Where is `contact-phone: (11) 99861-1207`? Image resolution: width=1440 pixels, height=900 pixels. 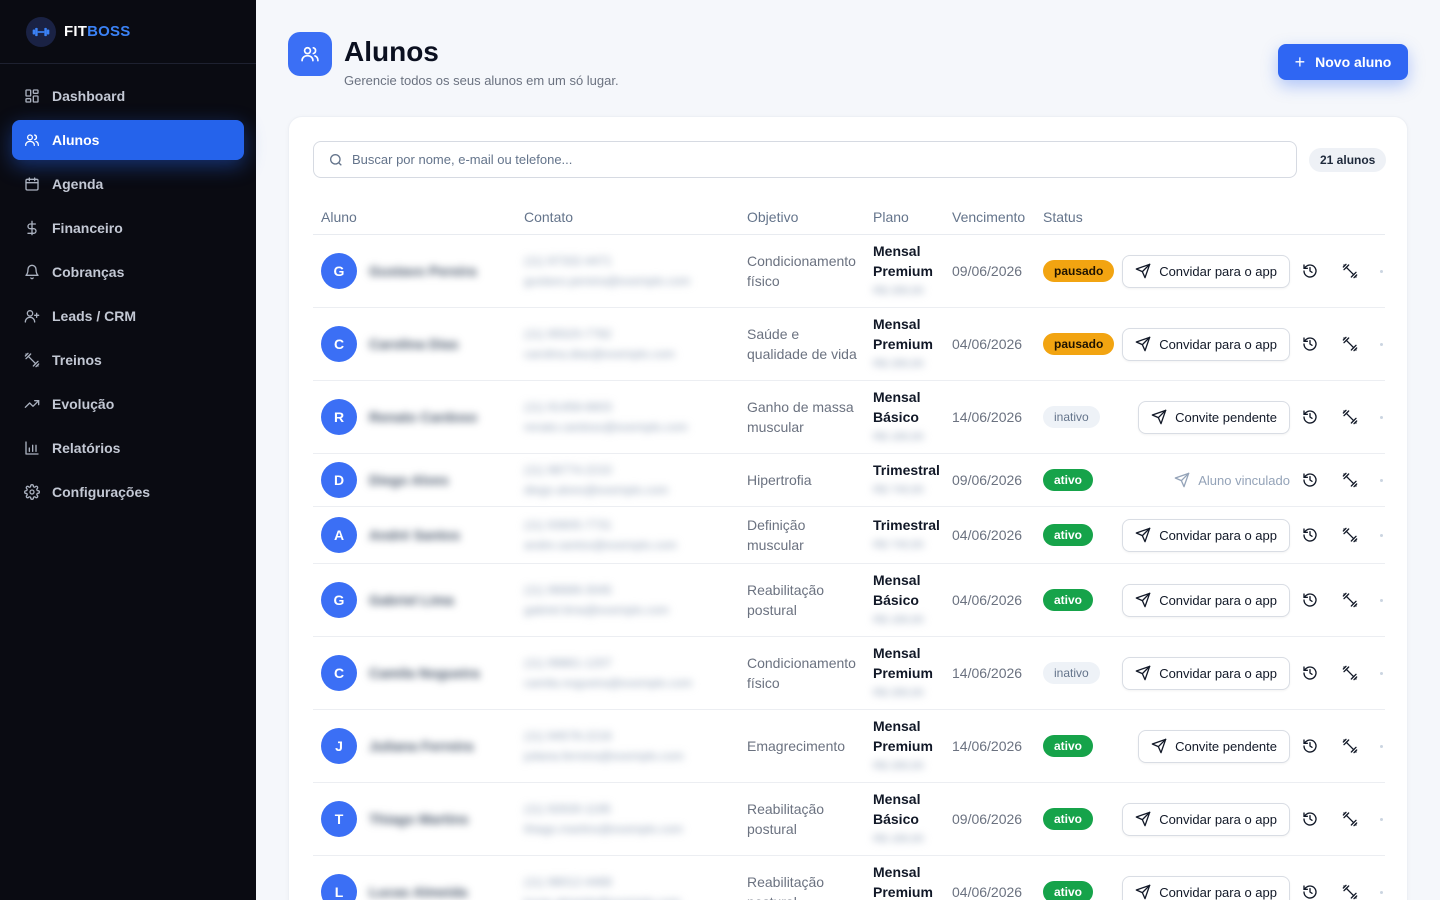
contact-phone: (11) 99861-1207 is located at coordinates (568, 663).